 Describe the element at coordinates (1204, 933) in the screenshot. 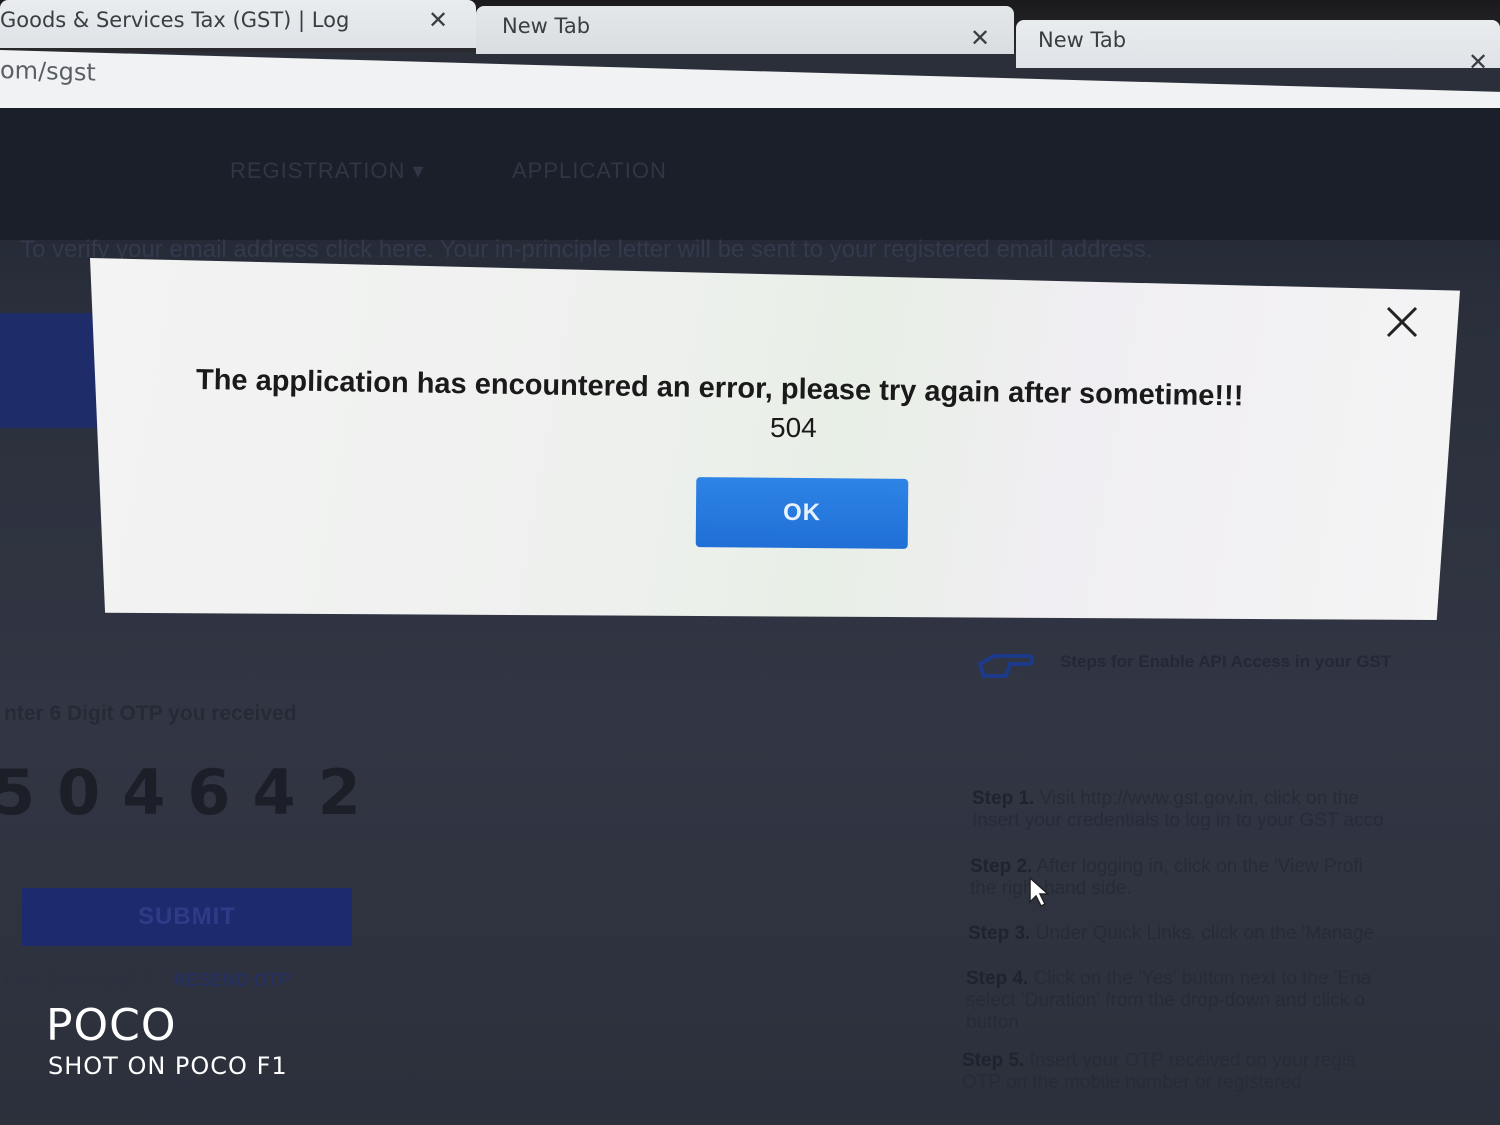

I see `step-text: Under Quick Links, click on the 'Manage` at that location.